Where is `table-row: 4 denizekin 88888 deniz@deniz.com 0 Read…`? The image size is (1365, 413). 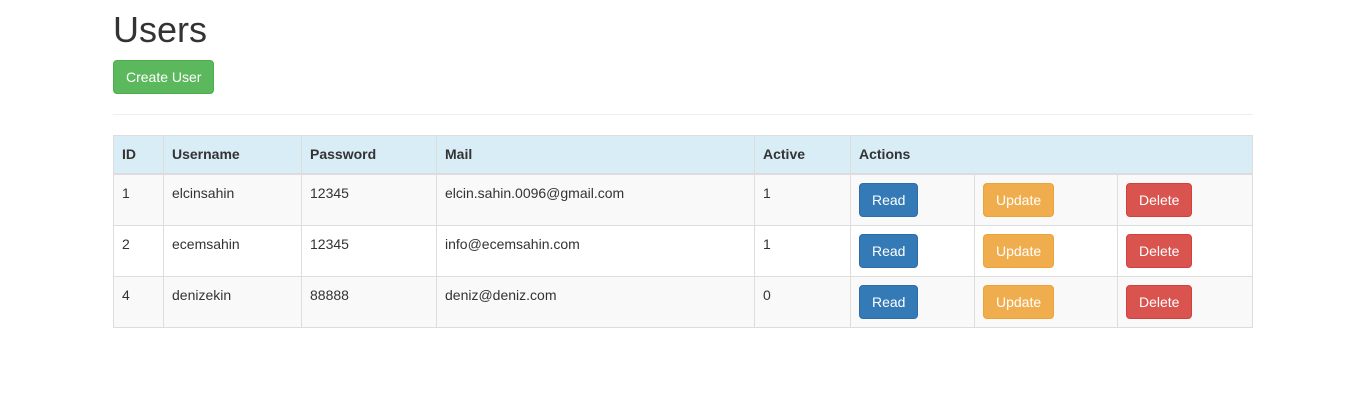
table-row: 4 denizekin 88888 deniz@deniz.com 0 Read… is located at coordinates (683, 301).